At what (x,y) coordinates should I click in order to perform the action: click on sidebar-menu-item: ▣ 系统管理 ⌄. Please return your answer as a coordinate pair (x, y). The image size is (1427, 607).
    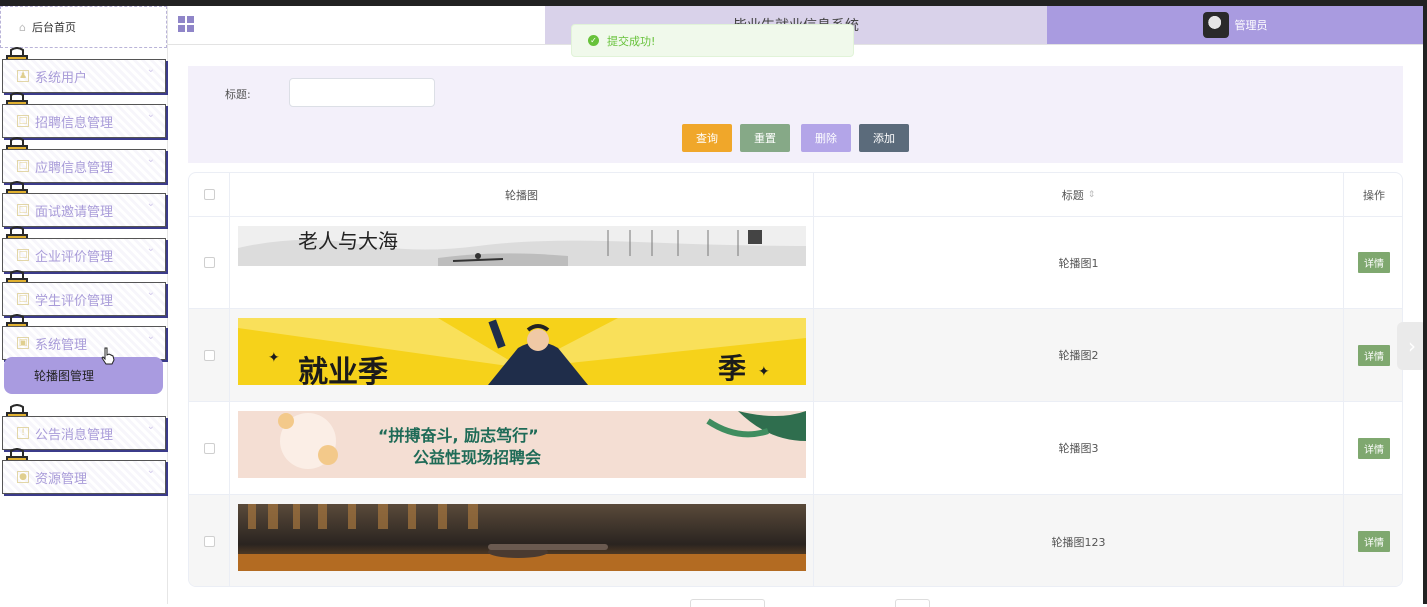
    Looking at the image, I should click on (84, 343).